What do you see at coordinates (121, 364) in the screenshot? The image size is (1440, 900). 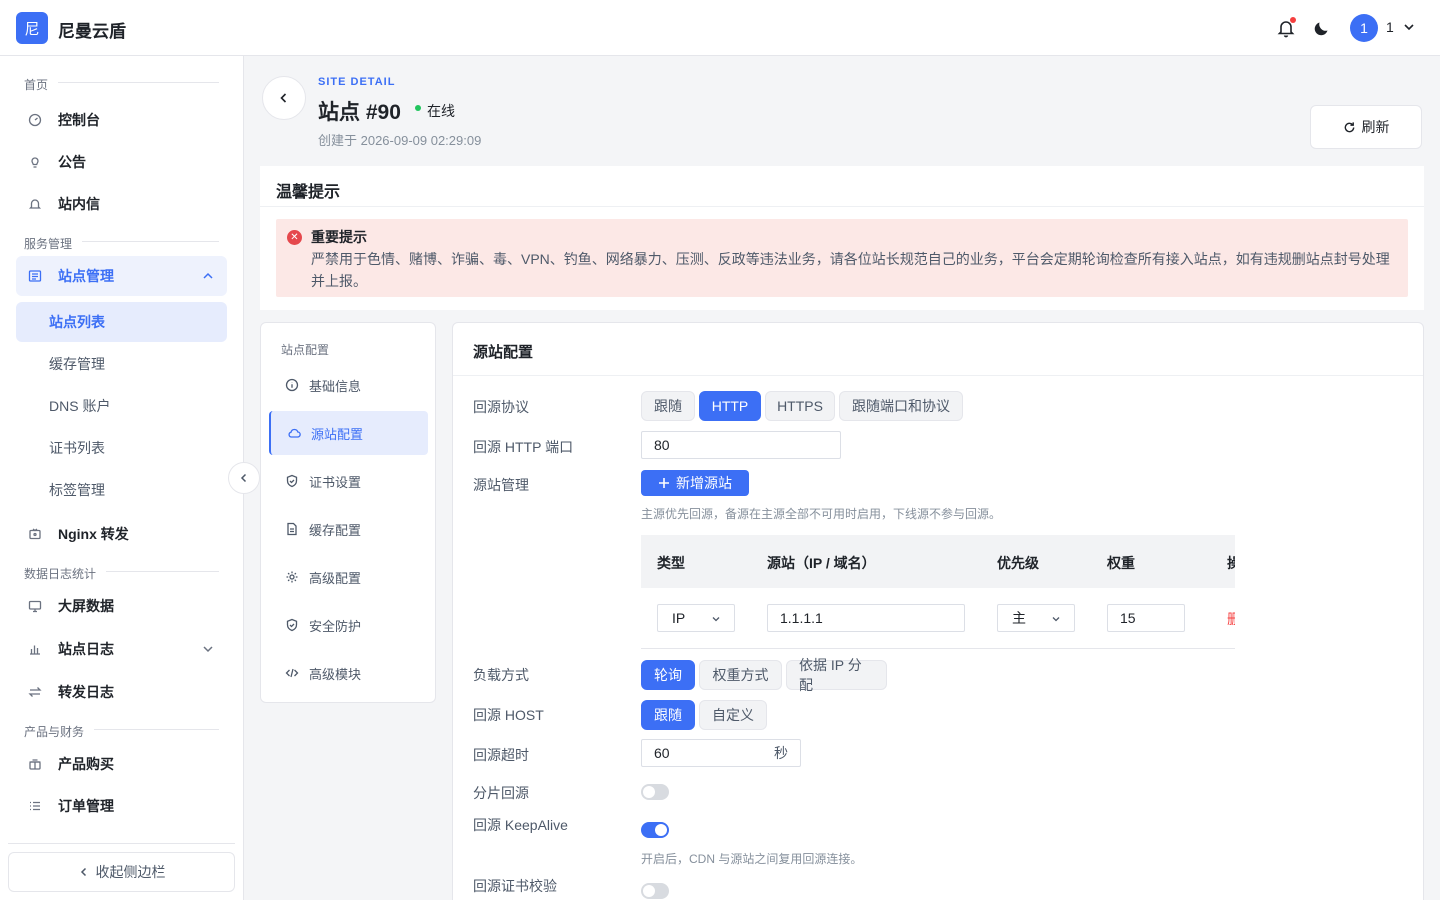 I see `sidebar-item-cache-management: 缓存管理` at bounding box center [121, 364].